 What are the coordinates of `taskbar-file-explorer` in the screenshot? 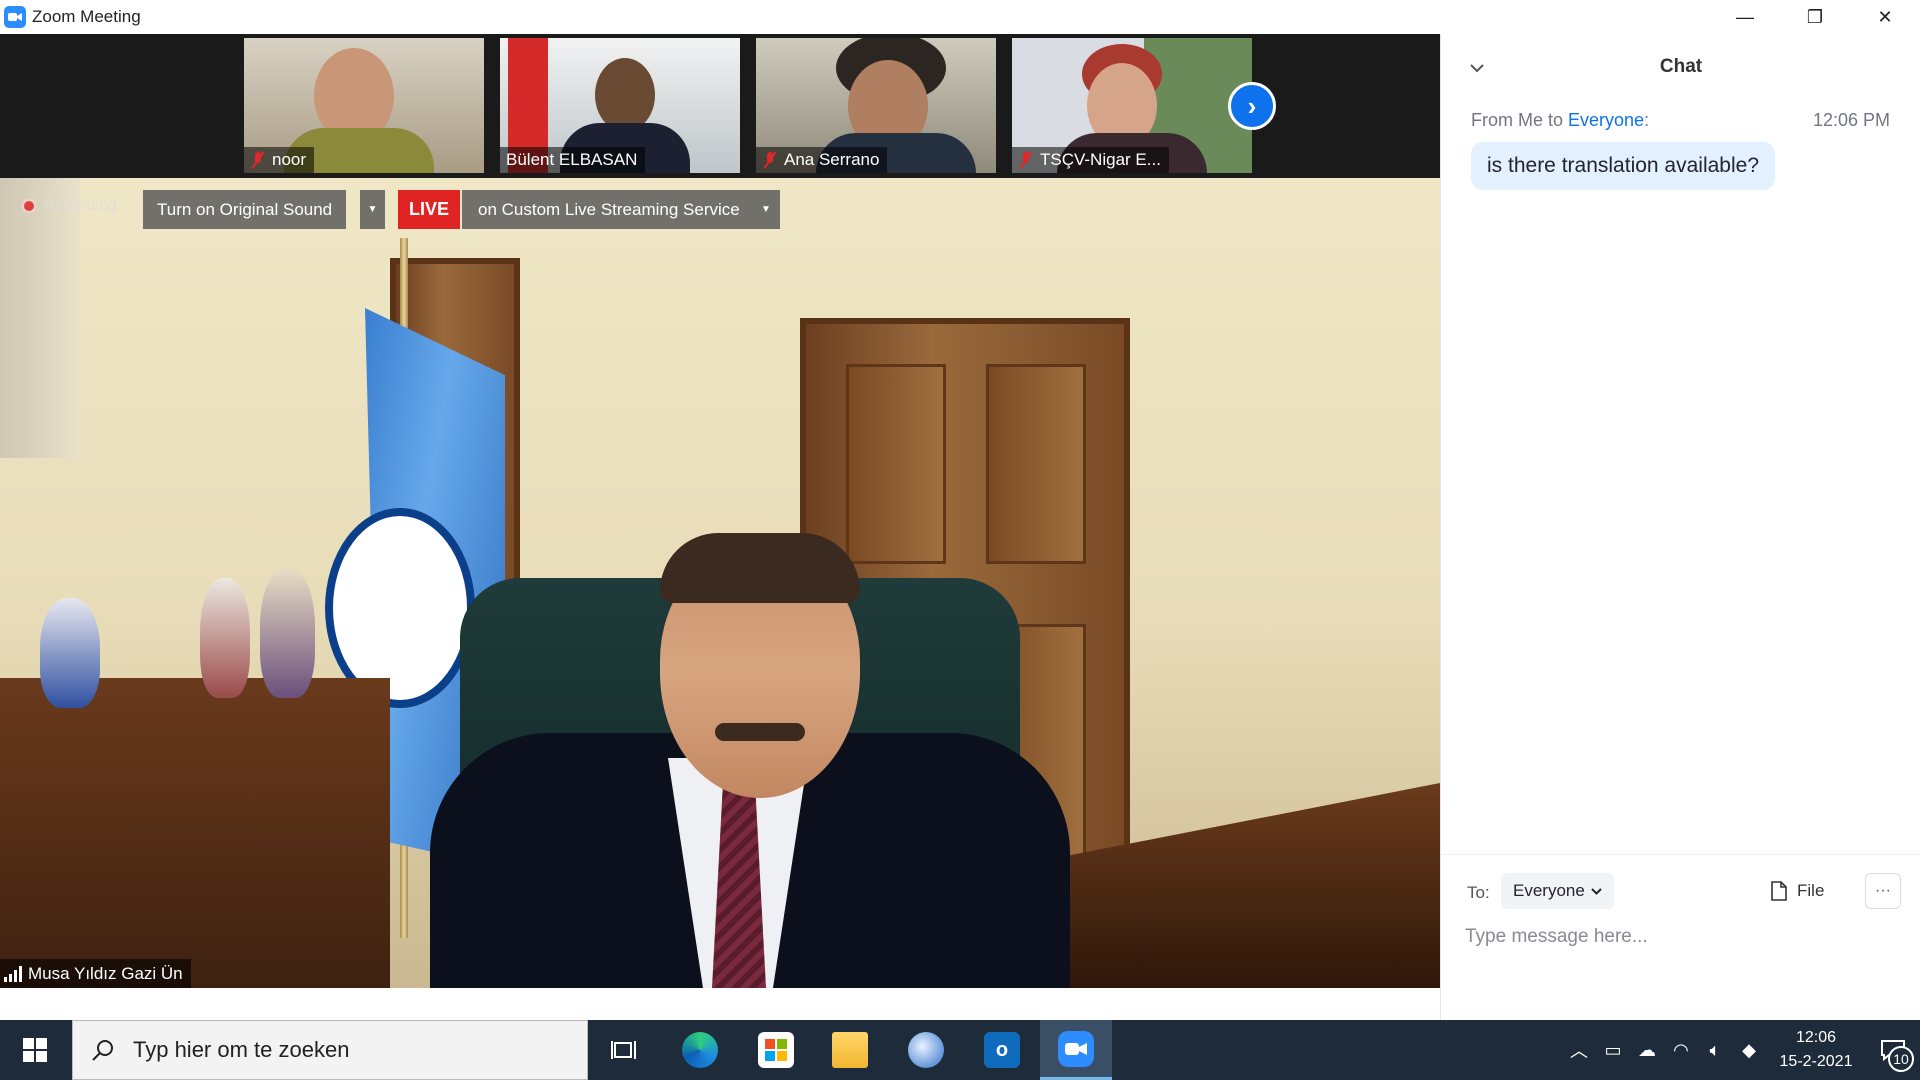 It's located at (850, 1050).